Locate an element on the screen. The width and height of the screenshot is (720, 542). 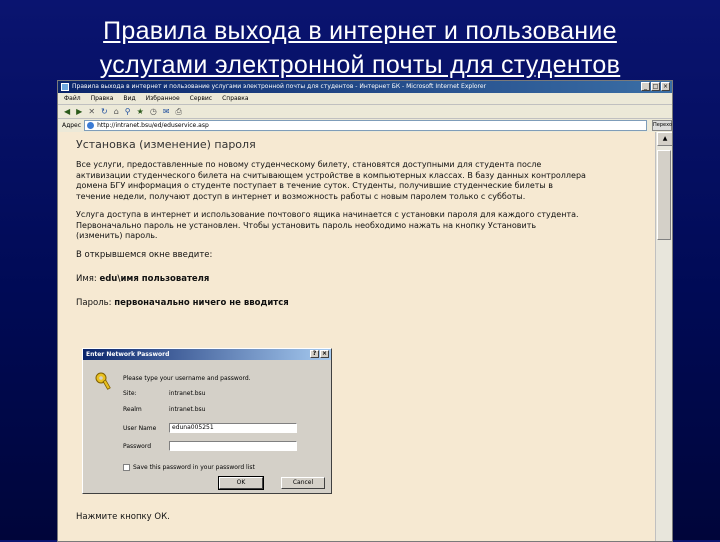
dialog-prompt: Please type your username and password. is located at coordinates (187, 378).